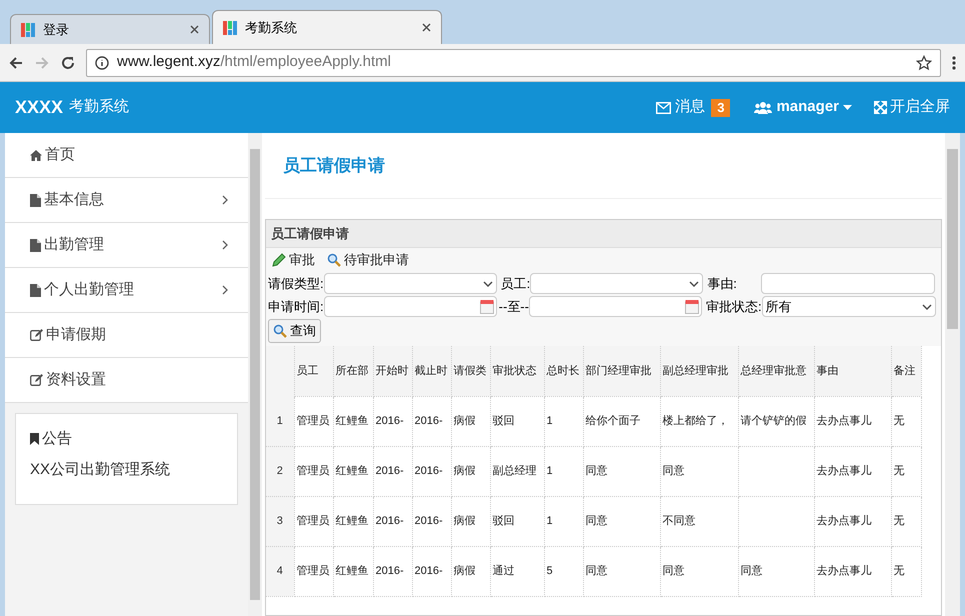 The width and height of the screenshot is (965, 616). What do you see at coordinates (334, 165) in the screenshot?
I see `page-title: 员工请假申请` at bounding box center [334, 165].